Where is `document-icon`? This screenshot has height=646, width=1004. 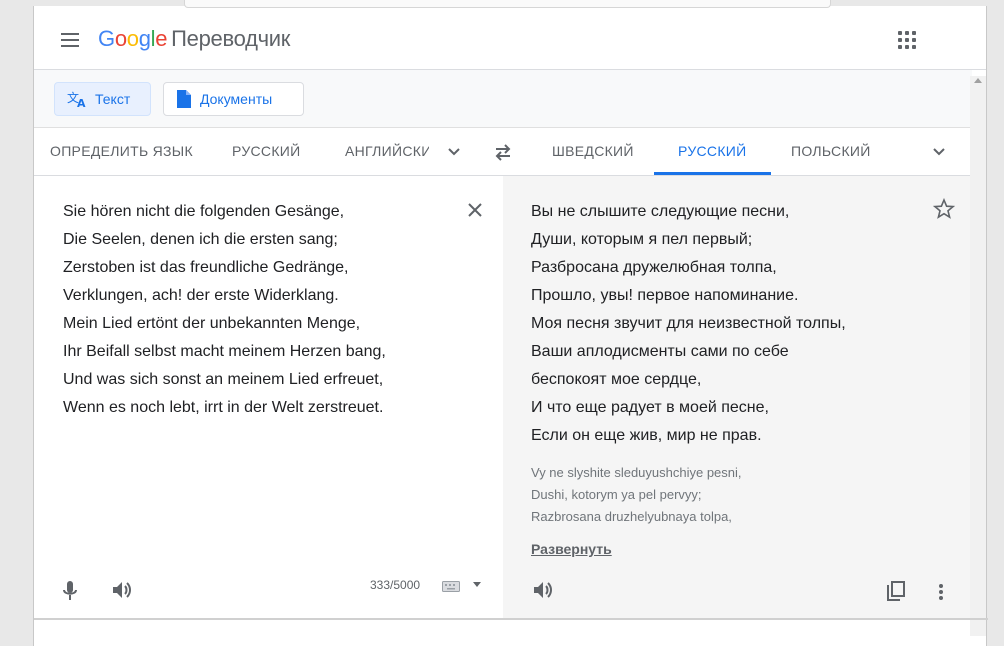
document-icon is located at coordinates (184, 99).